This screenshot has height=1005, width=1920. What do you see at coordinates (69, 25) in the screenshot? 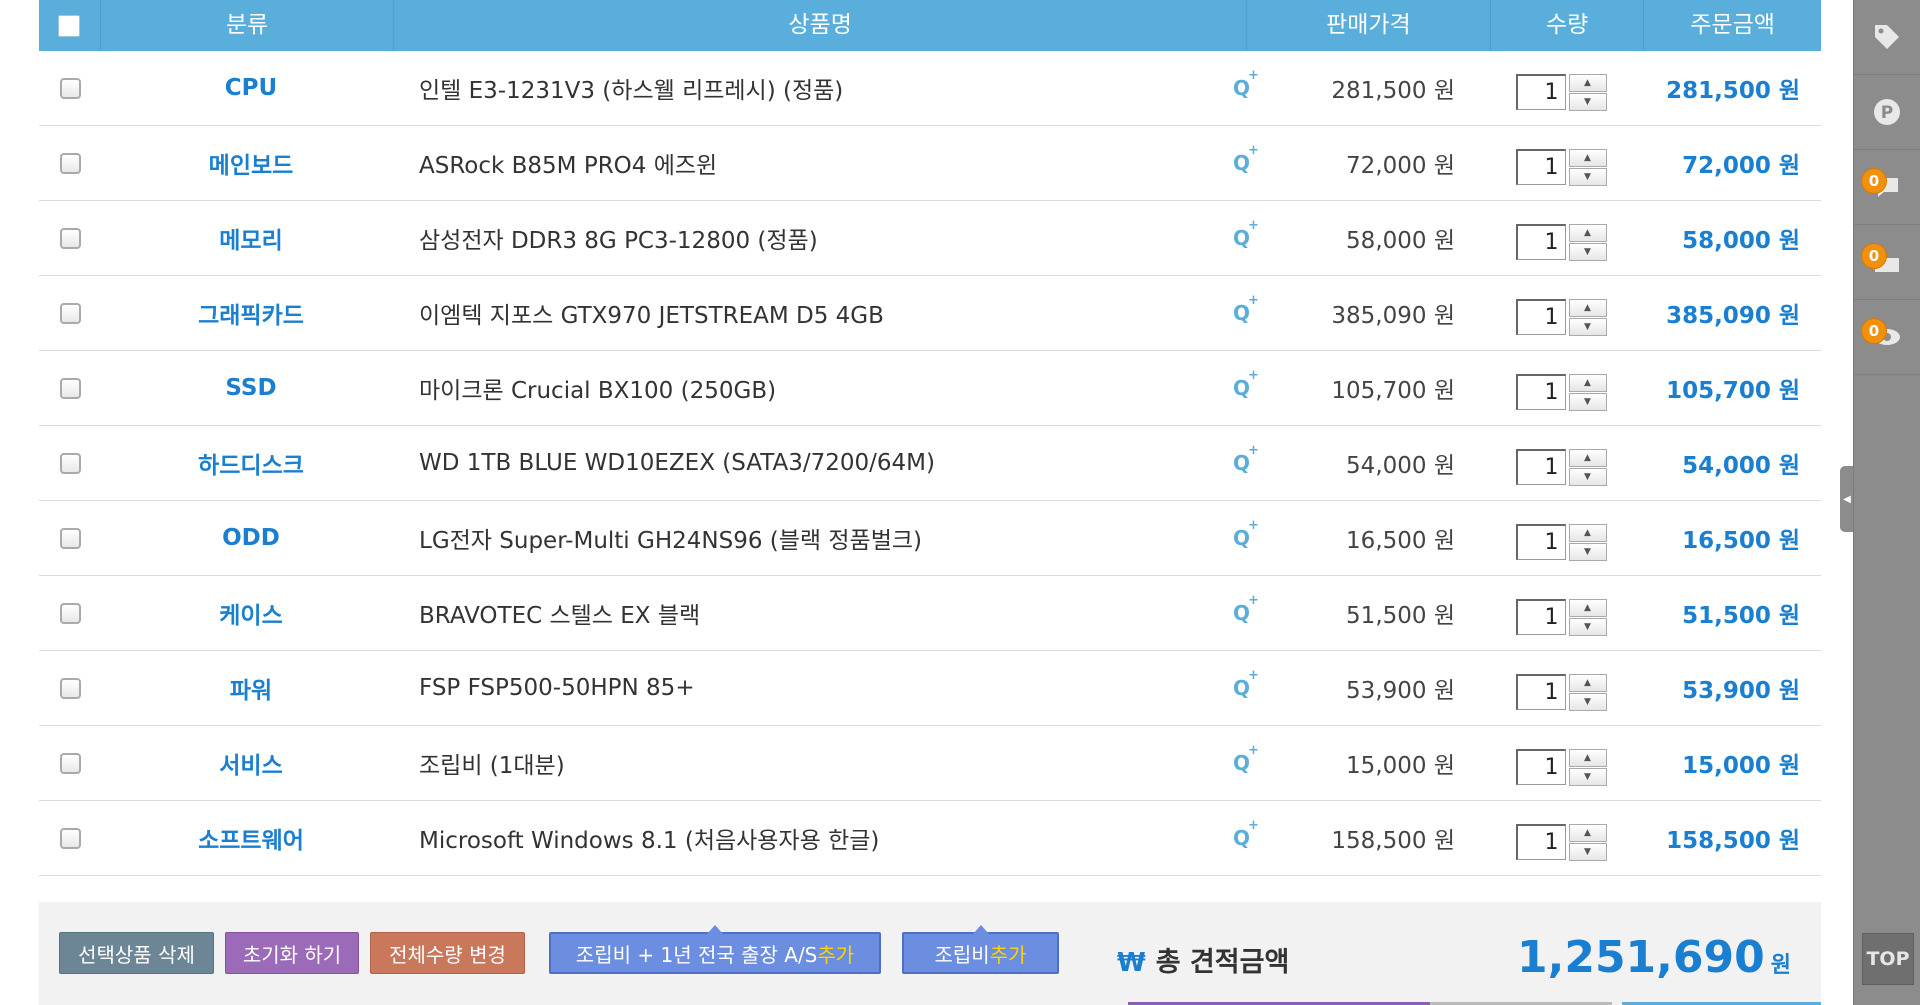
I see `select-all-checkbox` at bounding box center [69, 25].